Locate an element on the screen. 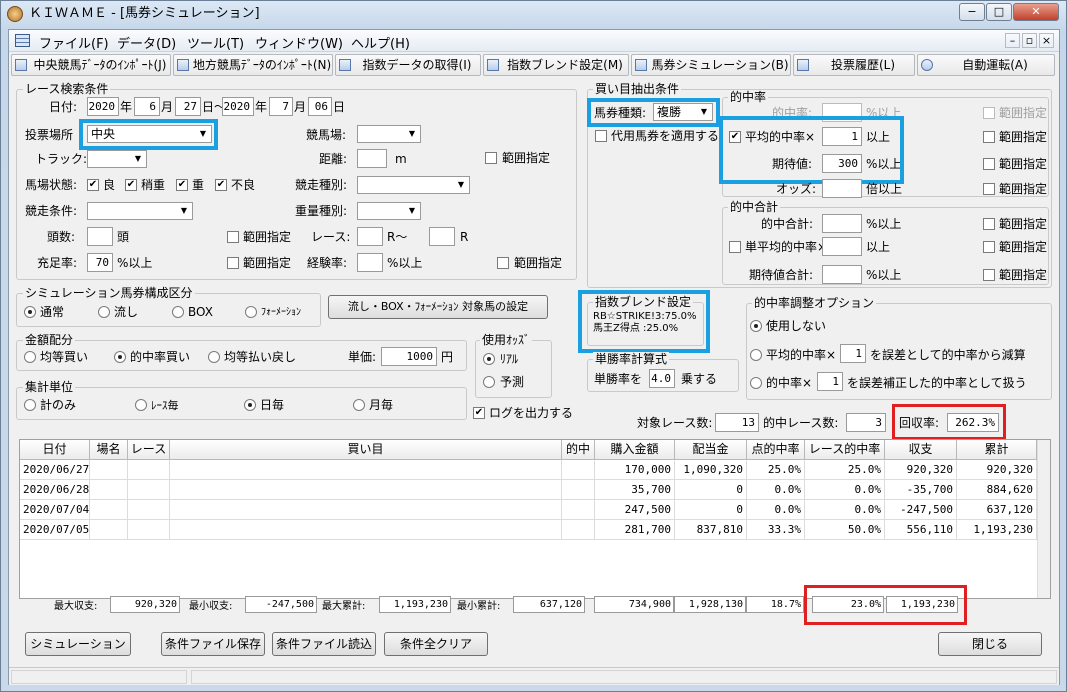 This screenshot has height=692, width=1067. comp-normal-radio is located at coordinates (30, 312).